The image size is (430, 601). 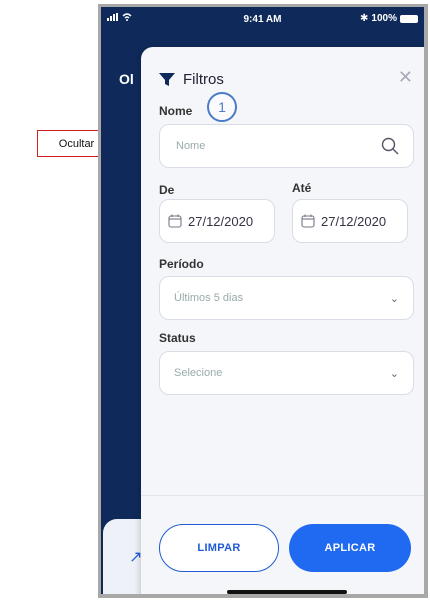 What do you see at coordinates (219, 548) in the screenshot?
I see `clear-button: LIMPAR` at bounding box center [219, 548].